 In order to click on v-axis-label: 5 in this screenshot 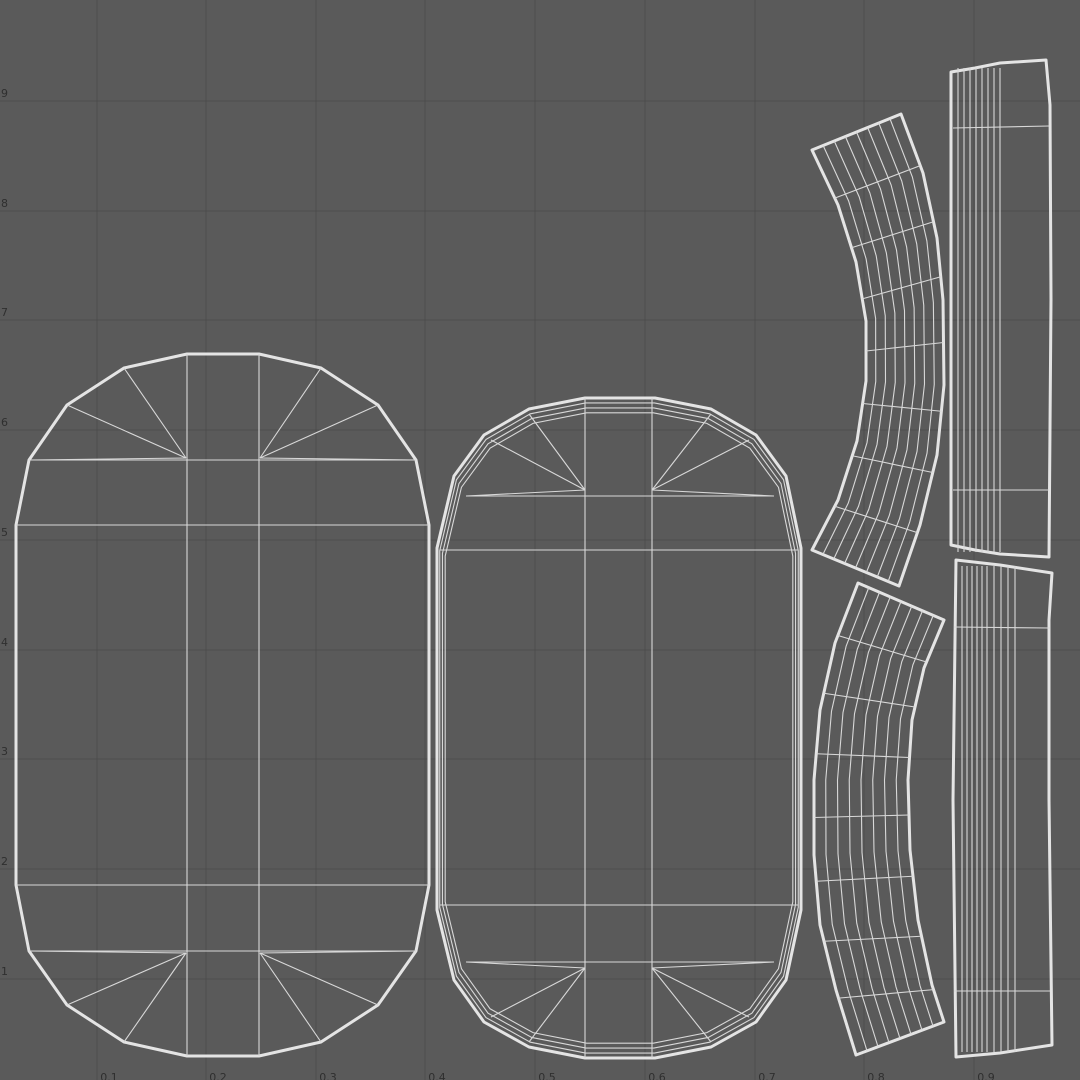, I will do `click(4, 532)`.